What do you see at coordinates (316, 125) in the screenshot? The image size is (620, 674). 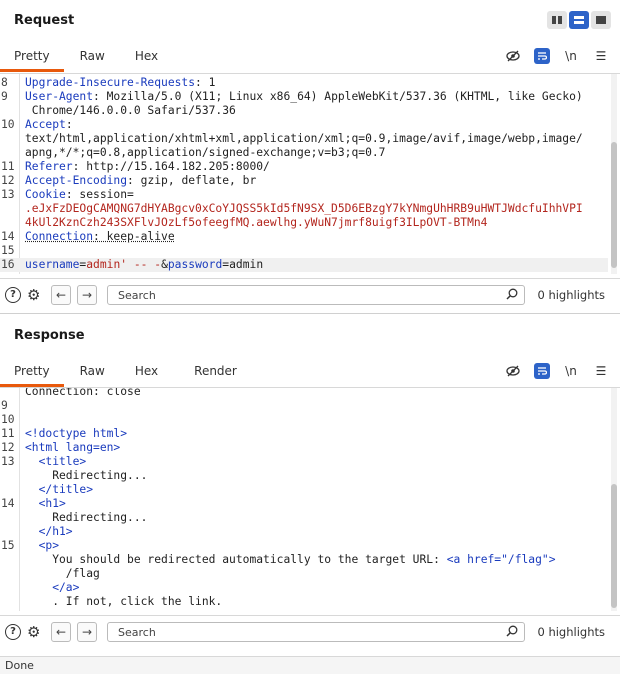 I see `request-line-code: Accept:` at bounding box center [316, 125].